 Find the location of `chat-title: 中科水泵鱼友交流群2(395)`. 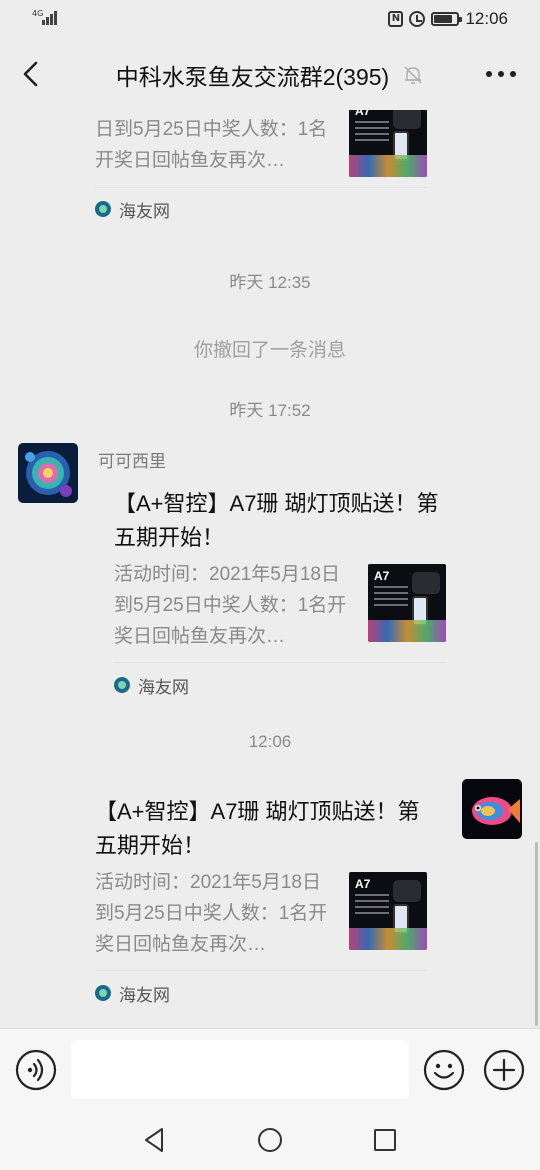

chat-title: 中科水泵鱼友交流群2(395) is located at coordinates (252, 77).